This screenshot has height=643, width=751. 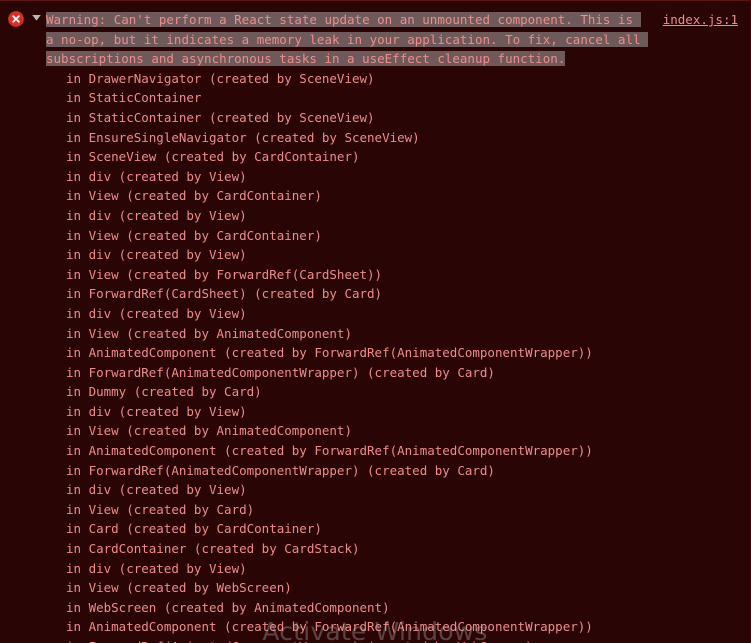 I want to click on component-stack-line: in StaticContainer, so click(x=134, y=98).